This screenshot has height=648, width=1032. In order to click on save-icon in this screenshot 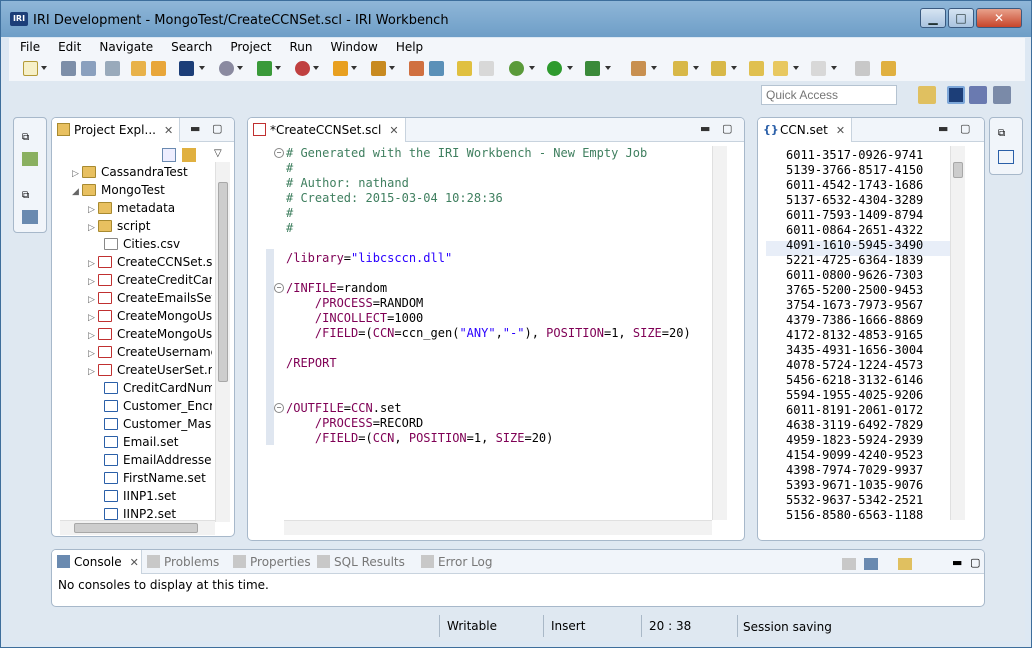, I will do `click(68, 68)`.